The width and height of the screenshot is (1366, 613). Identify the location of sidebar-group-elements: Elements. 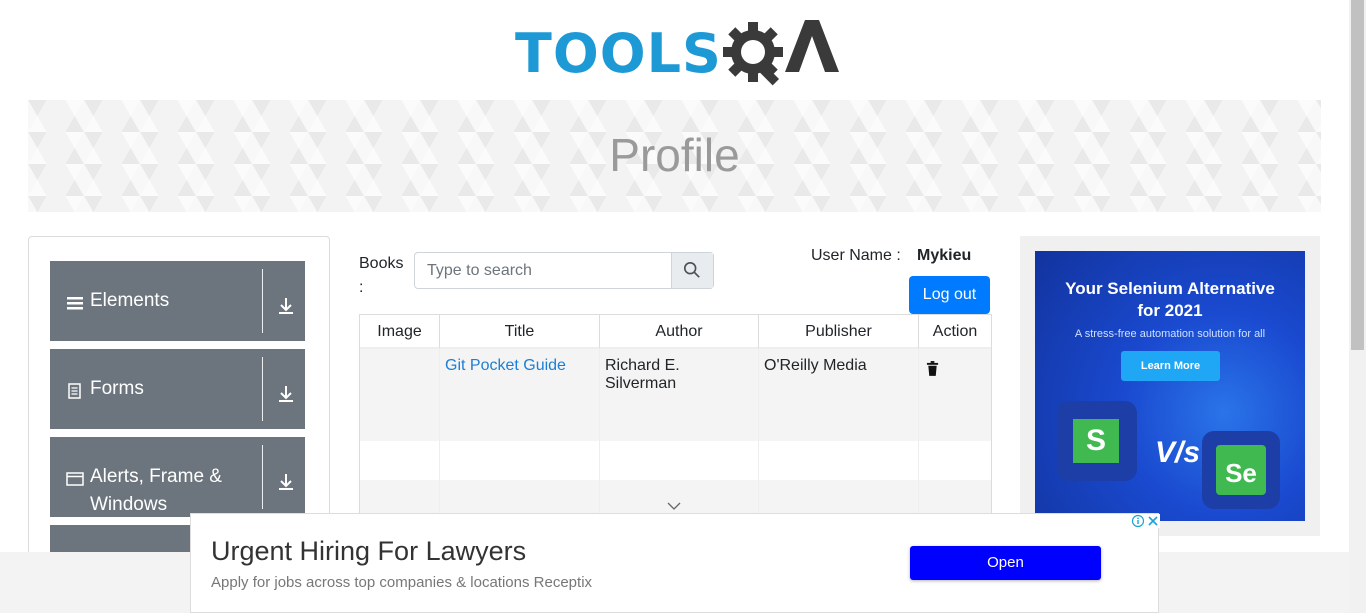
(177, 301).